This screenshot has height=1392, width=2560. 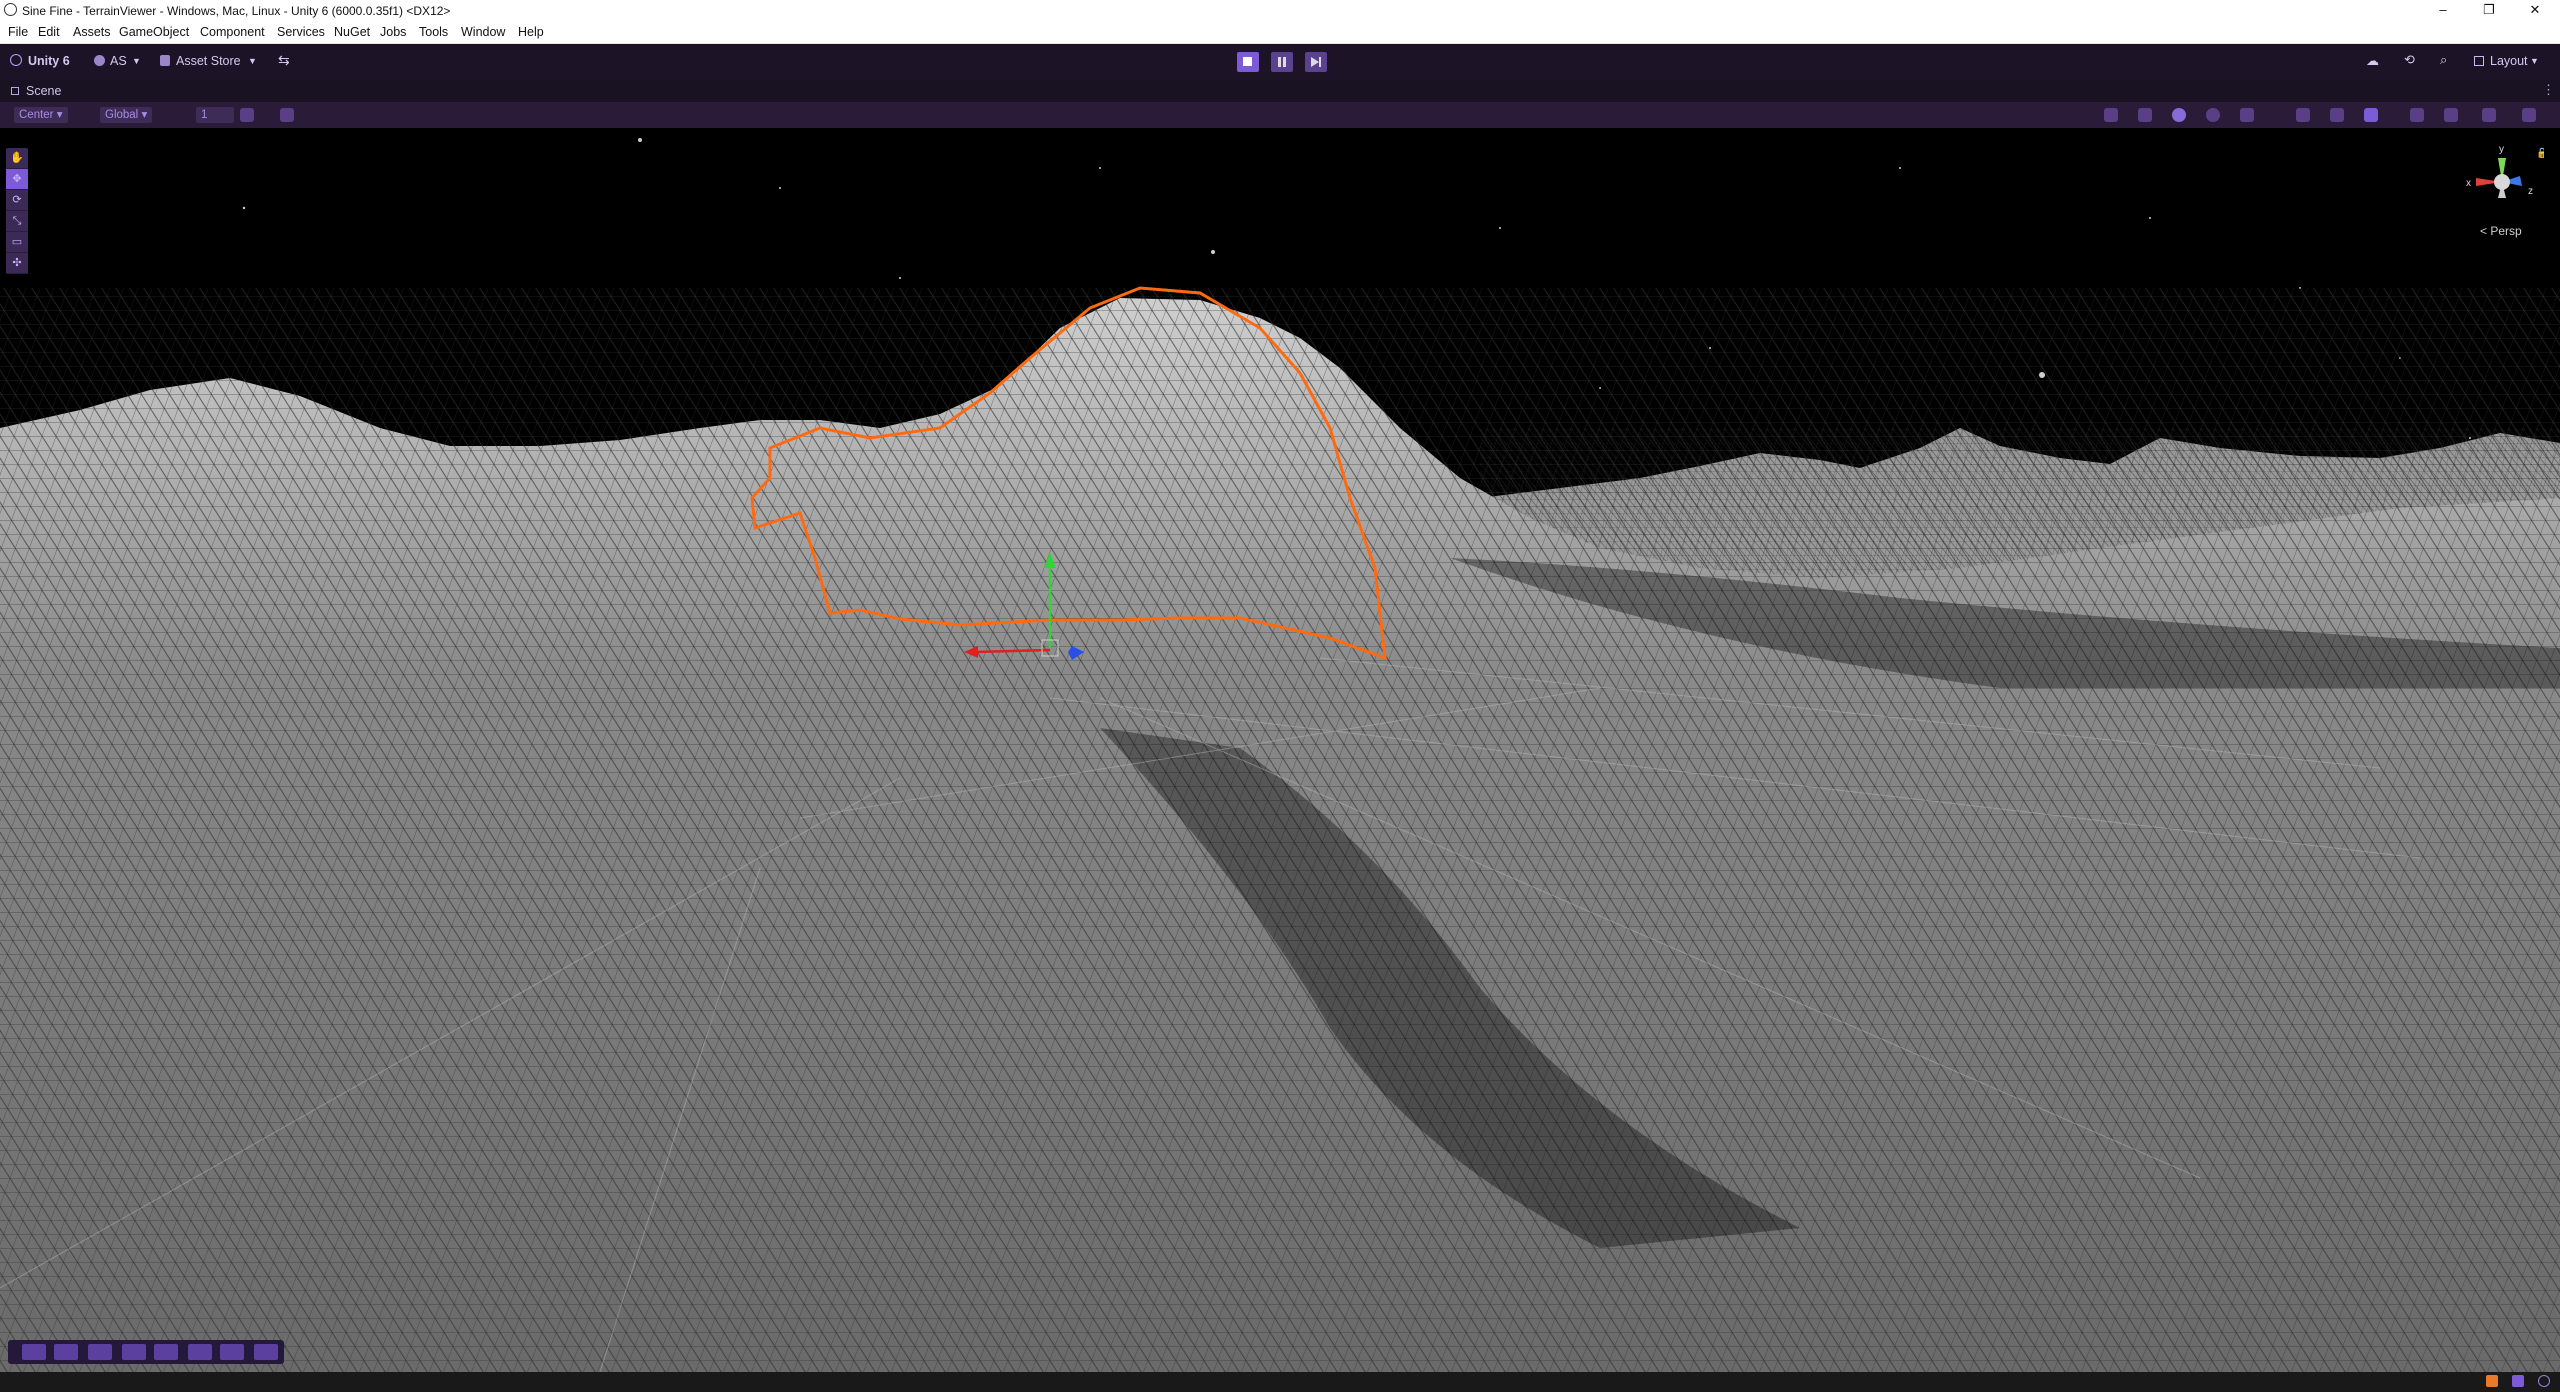 I want to click on scene-tab-icon, so click(x=15, y=91).